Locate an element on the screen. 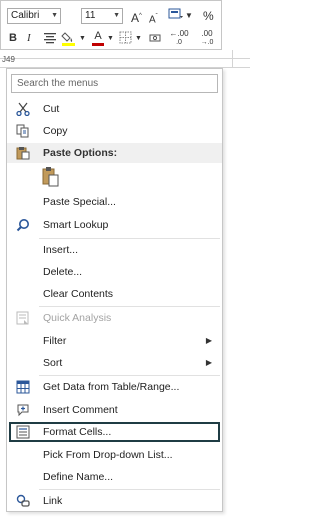  align-center-icon is located at coordinates (50, 38).